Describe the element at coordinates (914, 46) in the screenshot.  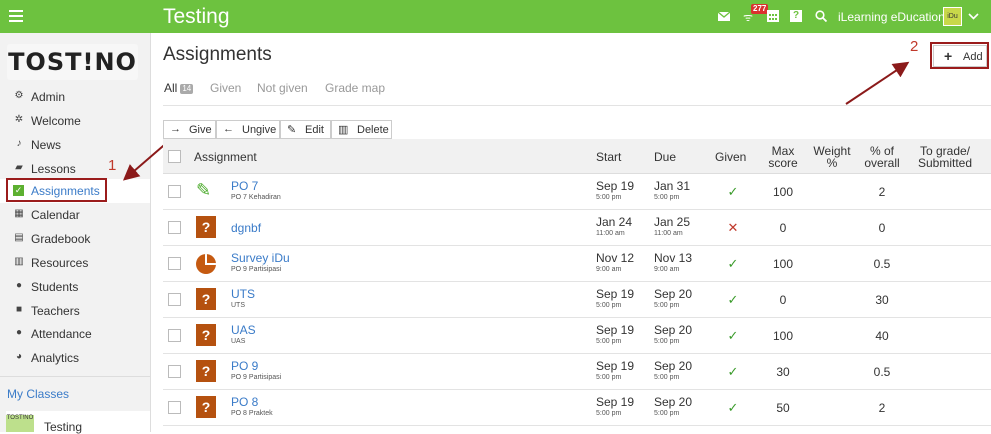
I see `annotation-number-2: 2` at that location.